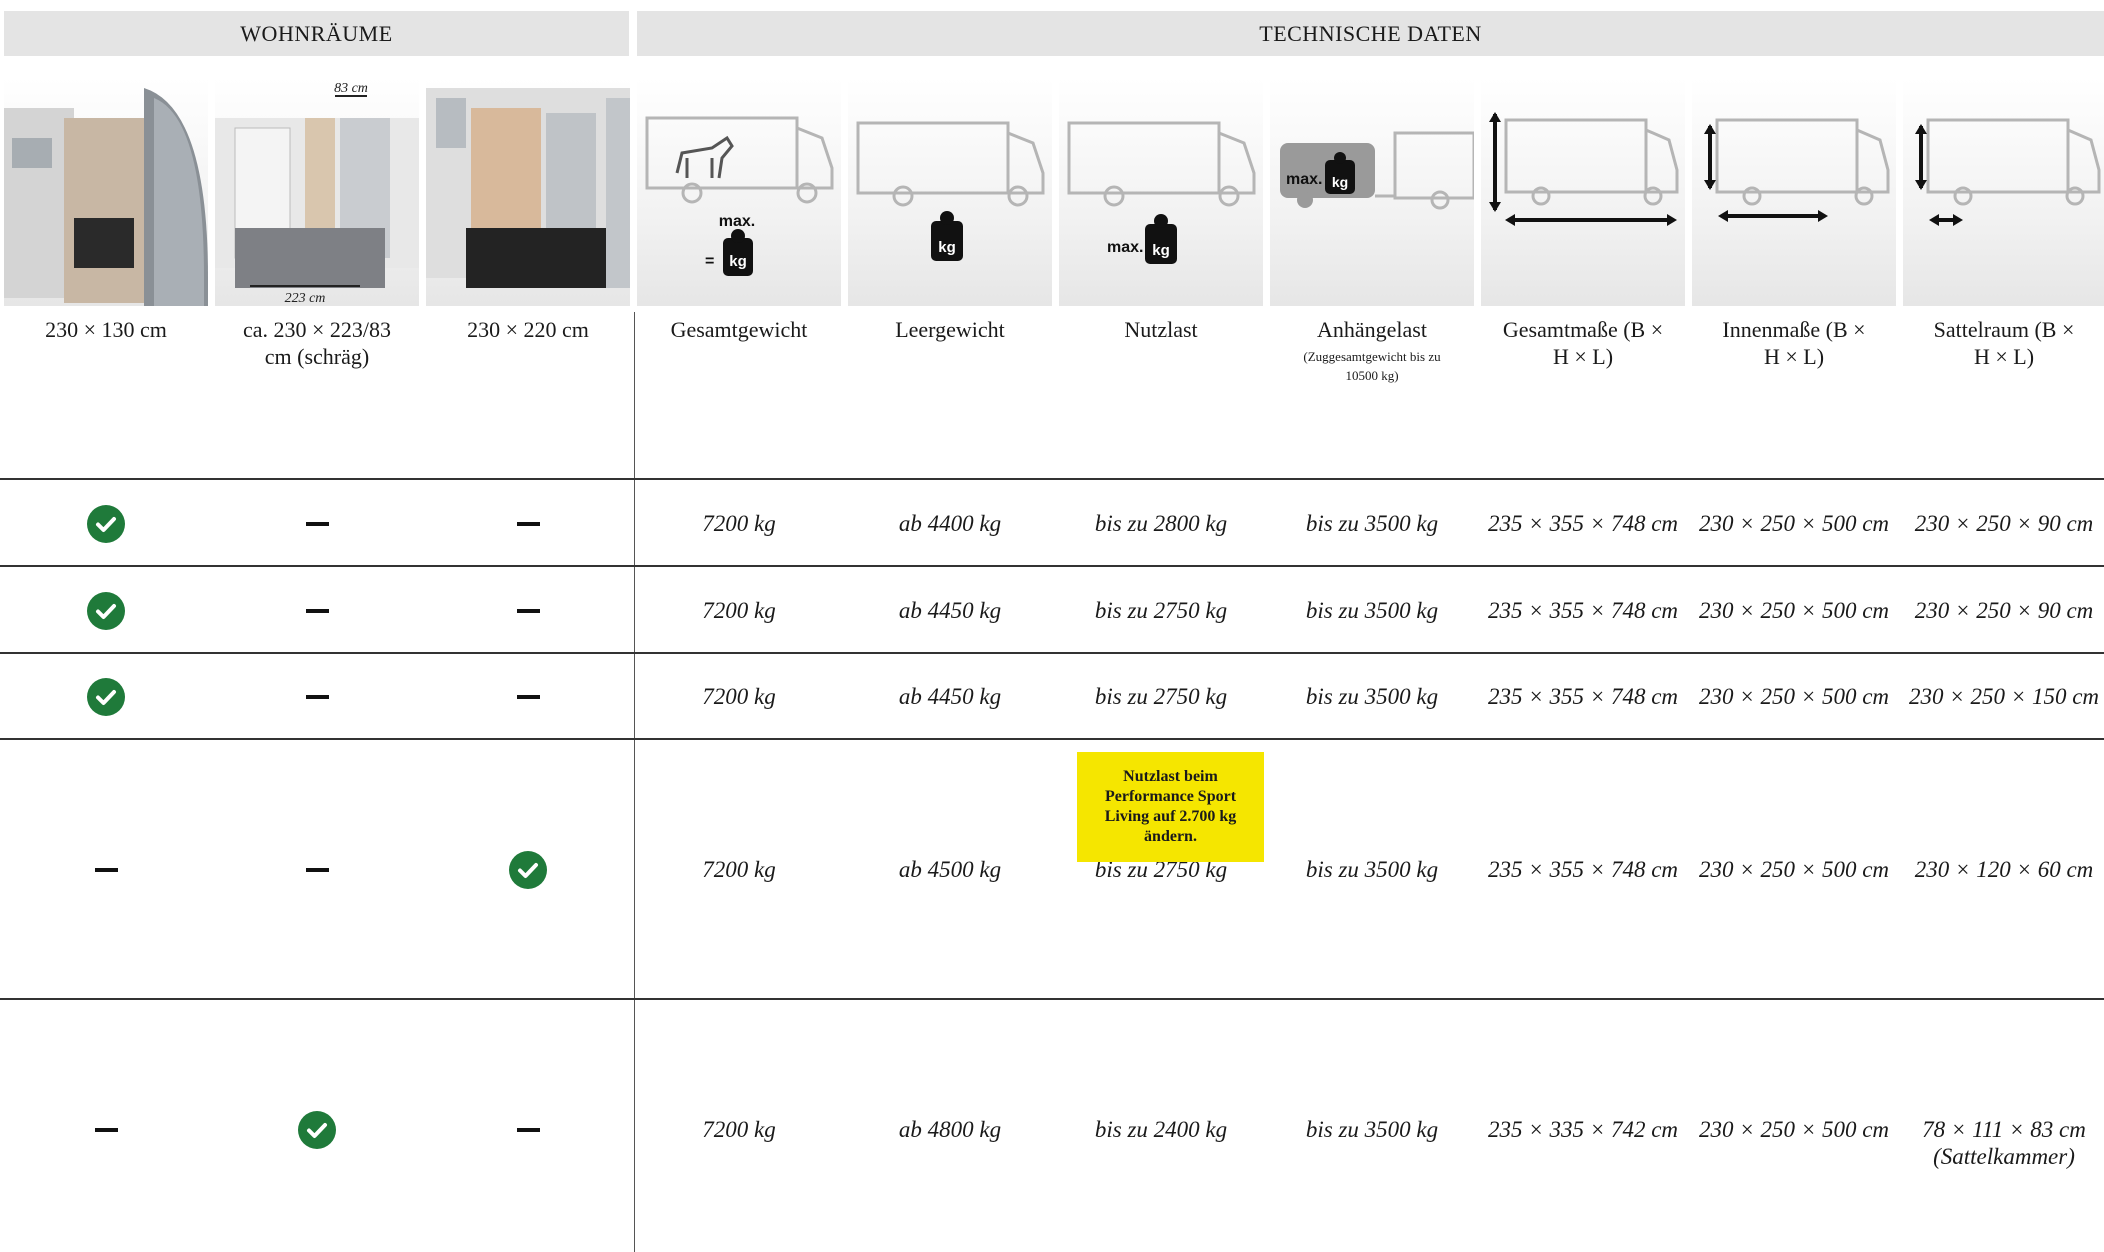 The image size is (2104, 1252). Describe the element at coordinates (950, 329) in the screenshot. I see `col-label-leergewicht: Leergewicht` at that location.